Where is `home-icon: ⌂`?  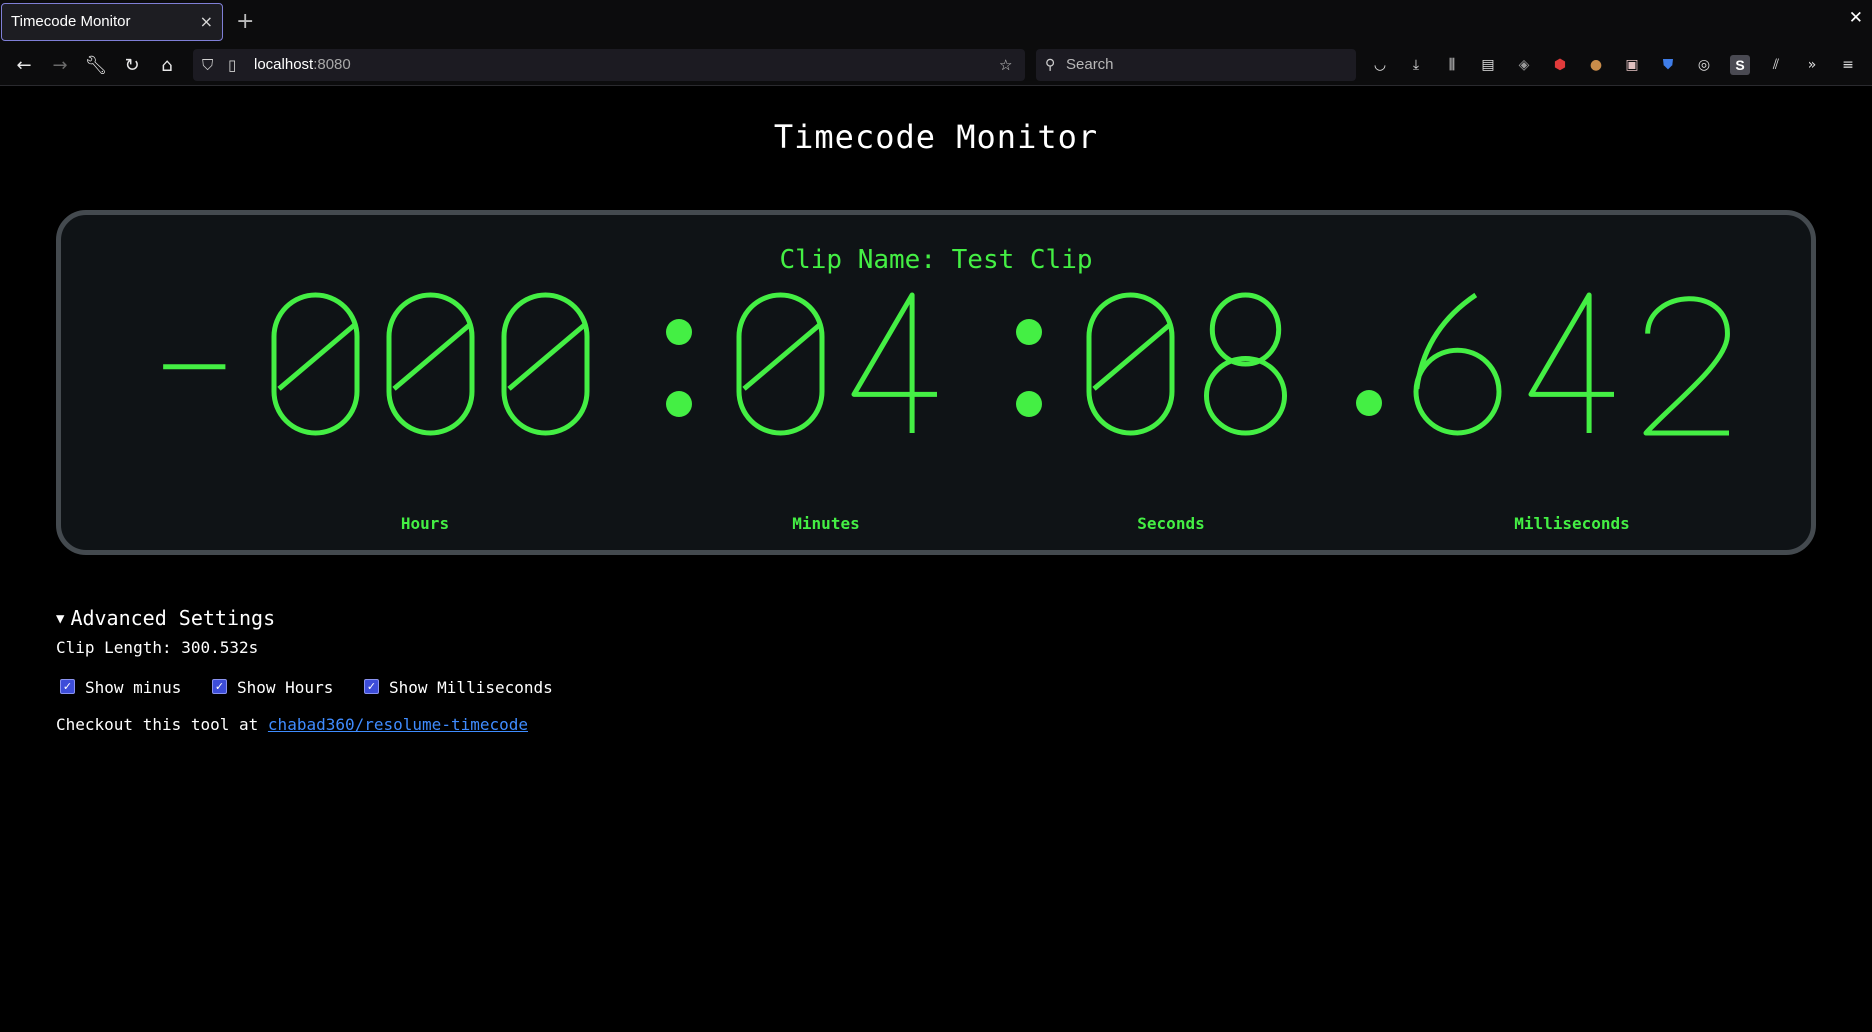 home-icon: ⌂ is located at coordinates (167, 66).